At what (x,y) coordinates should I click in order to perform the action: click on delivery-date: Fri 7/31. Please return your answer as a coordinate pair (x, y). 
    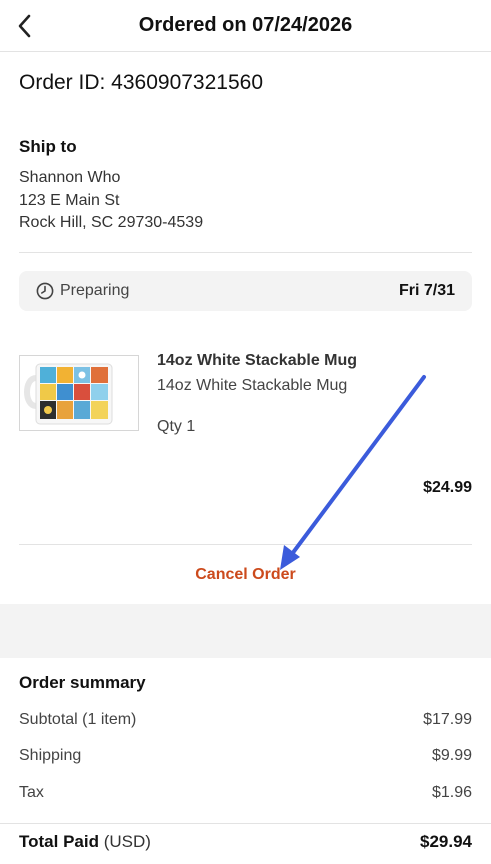
    Looking at the image, I should click on (426, 290).